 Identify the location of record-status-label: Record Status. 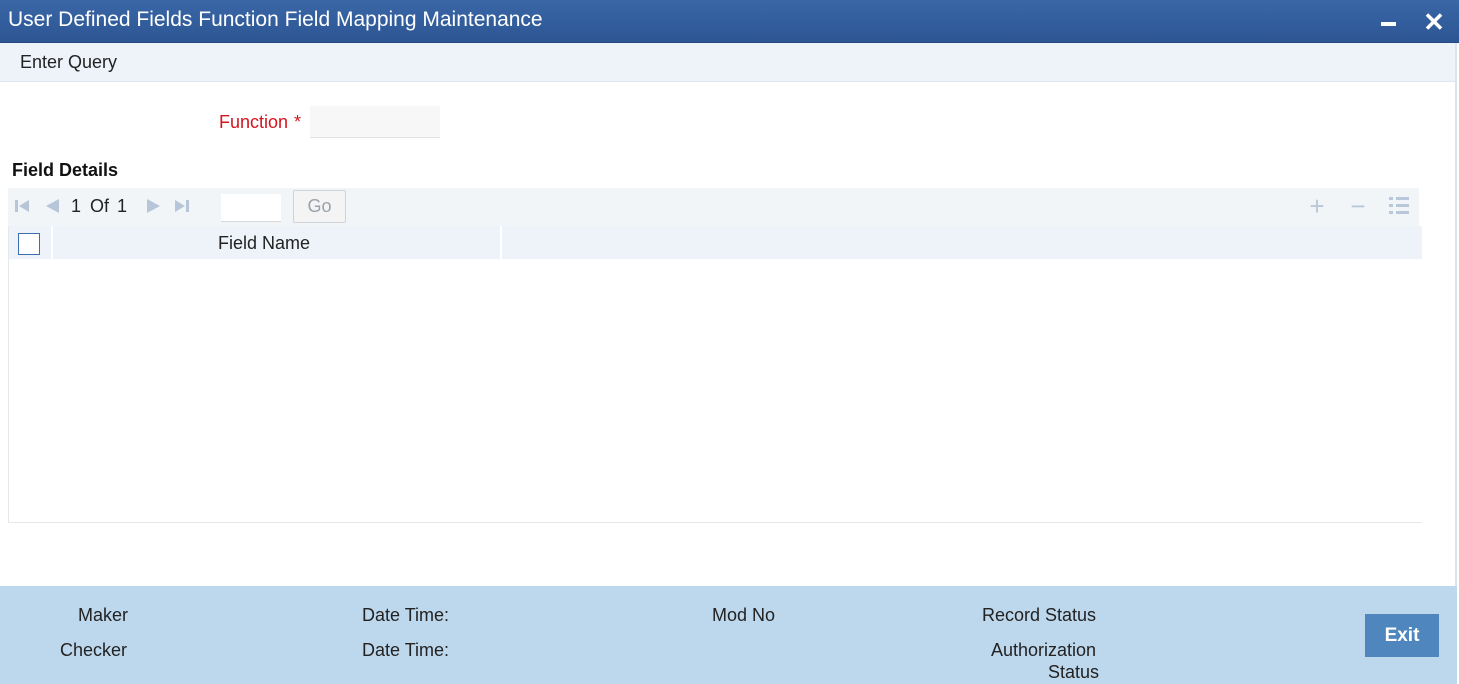
(1039, 615).